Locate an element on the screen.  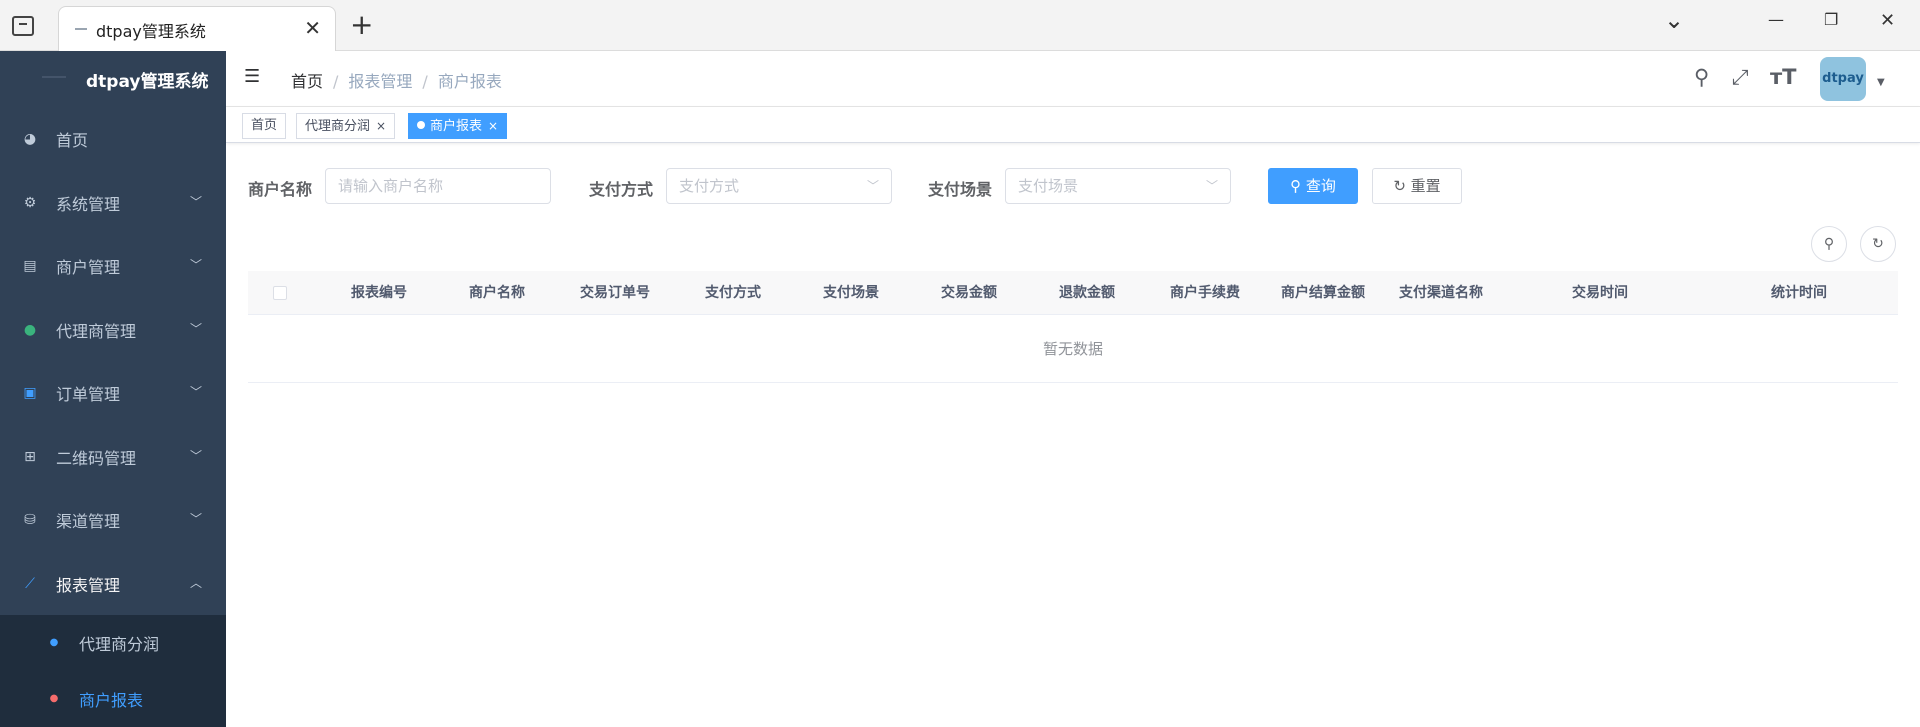
browser-tab-title: dtpay管理系统 is located at coordinates (151, 31).